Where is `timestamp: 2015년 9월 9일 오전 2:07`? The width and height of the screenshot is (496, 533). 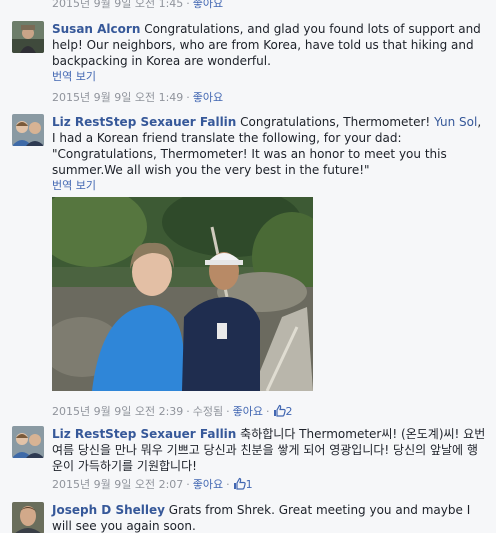 timestamp: 2015년 9월 9일 오전 2:07 is located at coordinates (117, 484).